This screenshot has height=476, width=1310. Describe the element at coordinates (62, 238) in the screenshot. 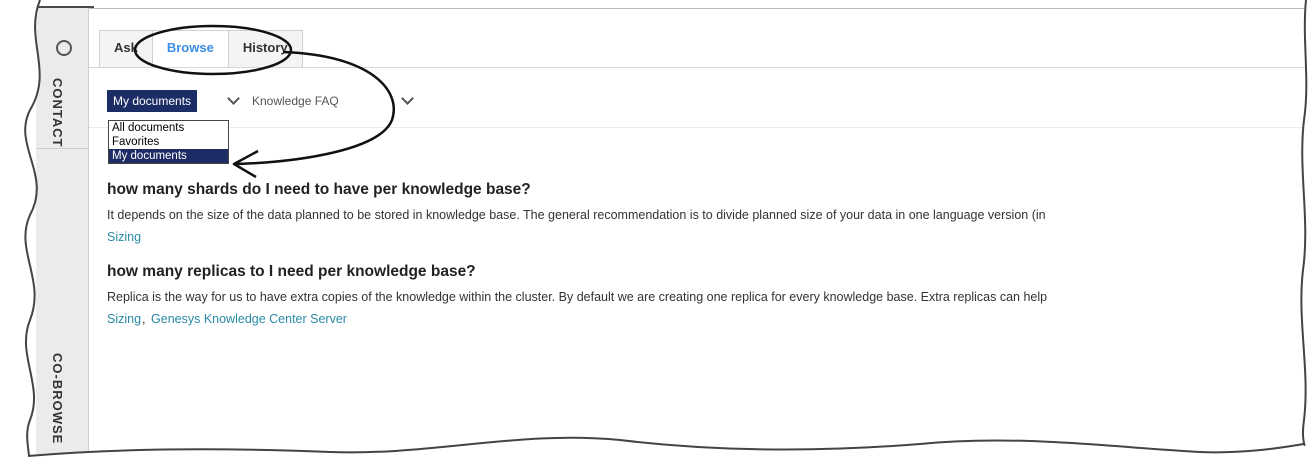

I see `left-sidebar: CONTACT CO-BROWSE` at that location.